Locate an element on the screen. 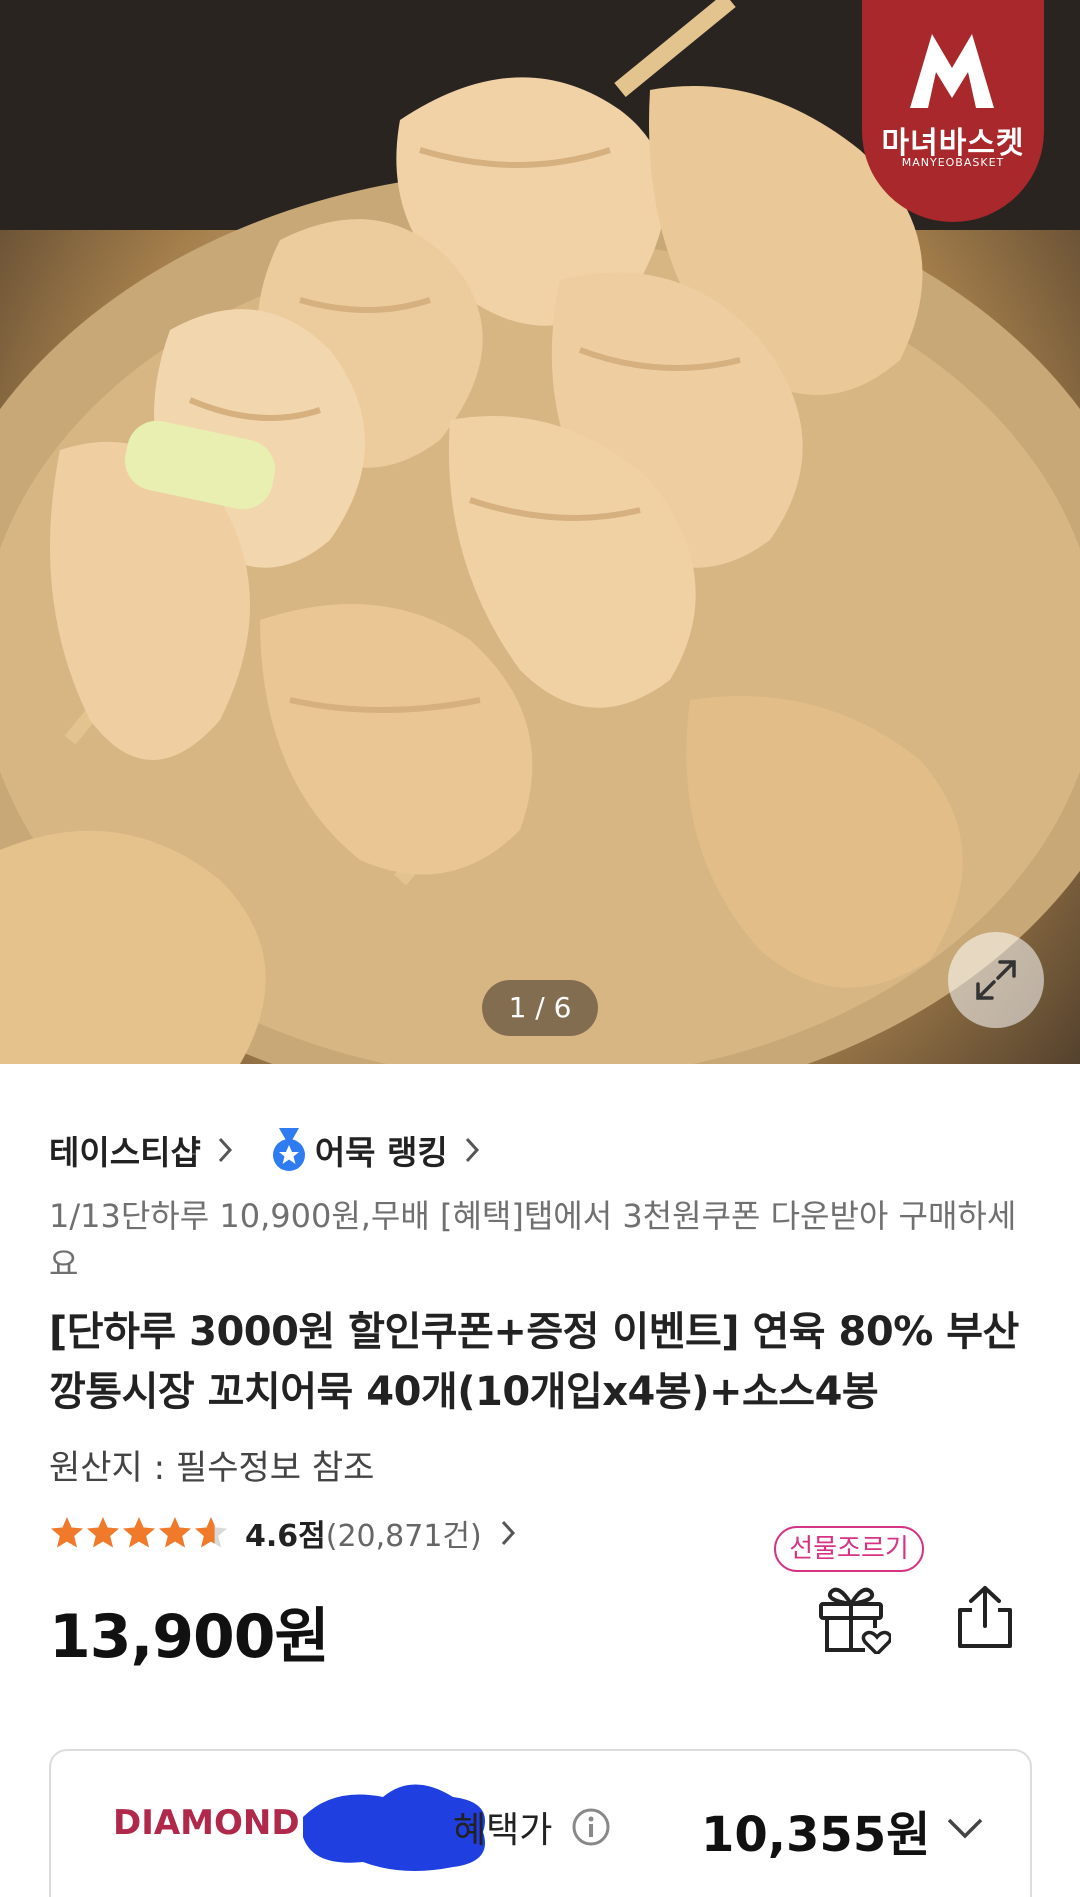 This screenshot has width=1080, height=1897. info-icon is located at coordinates (591, 1827).